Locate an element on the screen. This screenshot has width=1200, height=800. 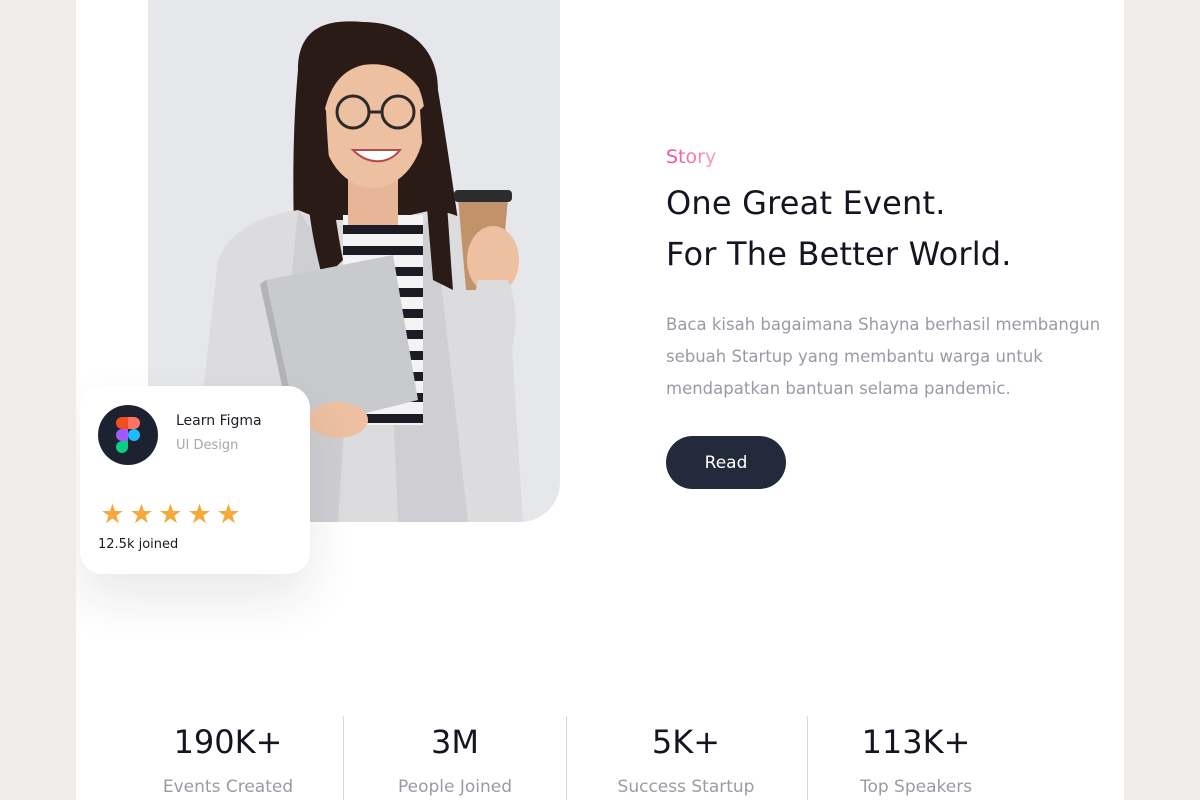
read-button: Read is located at coordinates (726, 462).